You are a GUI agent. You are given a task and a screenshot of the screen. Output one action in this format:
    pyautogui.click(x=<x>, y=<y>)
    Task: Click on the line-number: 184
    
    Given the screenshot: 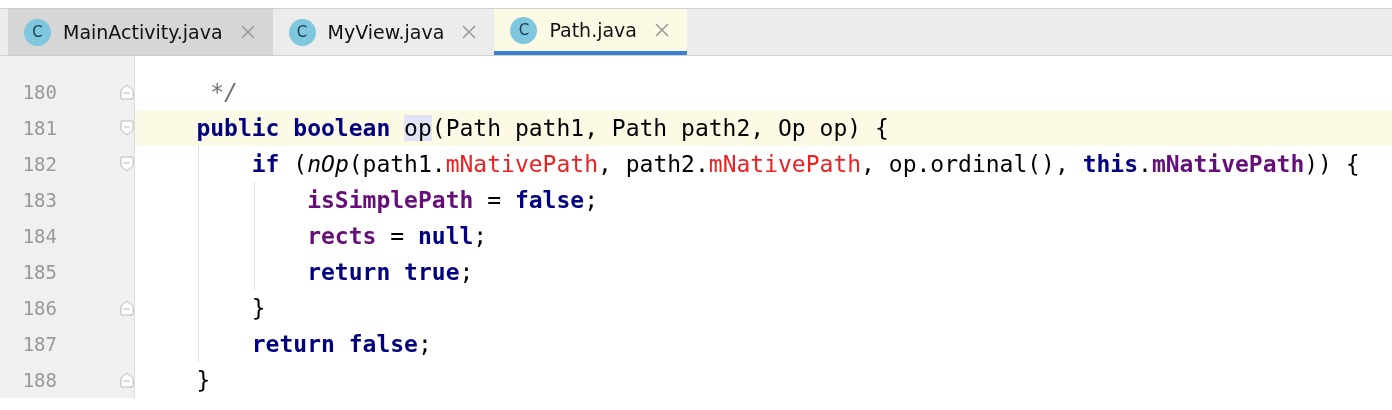 What is the action you would take?
    pyautogui.click(x=39, y=236)
    